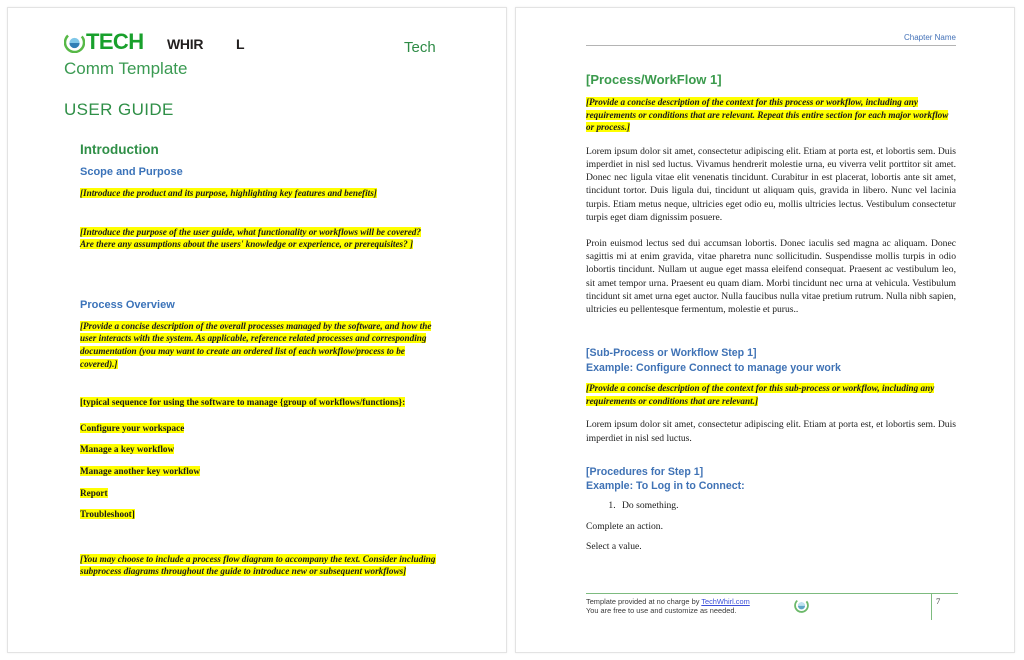 The height and width of the screenshot is (660, 1024). Describe the element at coordinates (272, 493) in the screenshot. I see `list-item: Report` at that location.